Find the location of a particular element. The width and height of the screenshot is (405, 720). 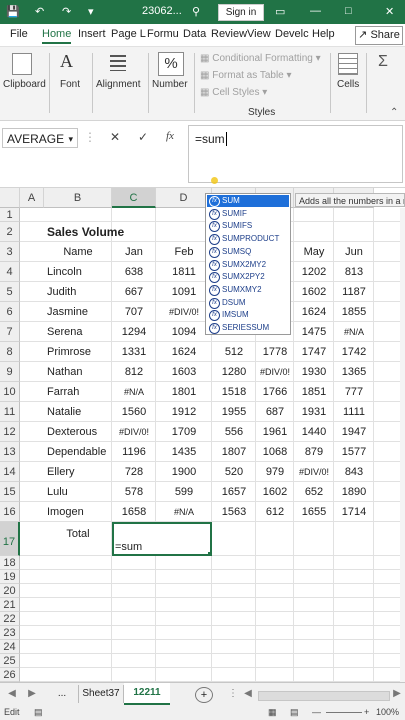

tab-review: Review is located at coordinates (229, 34).